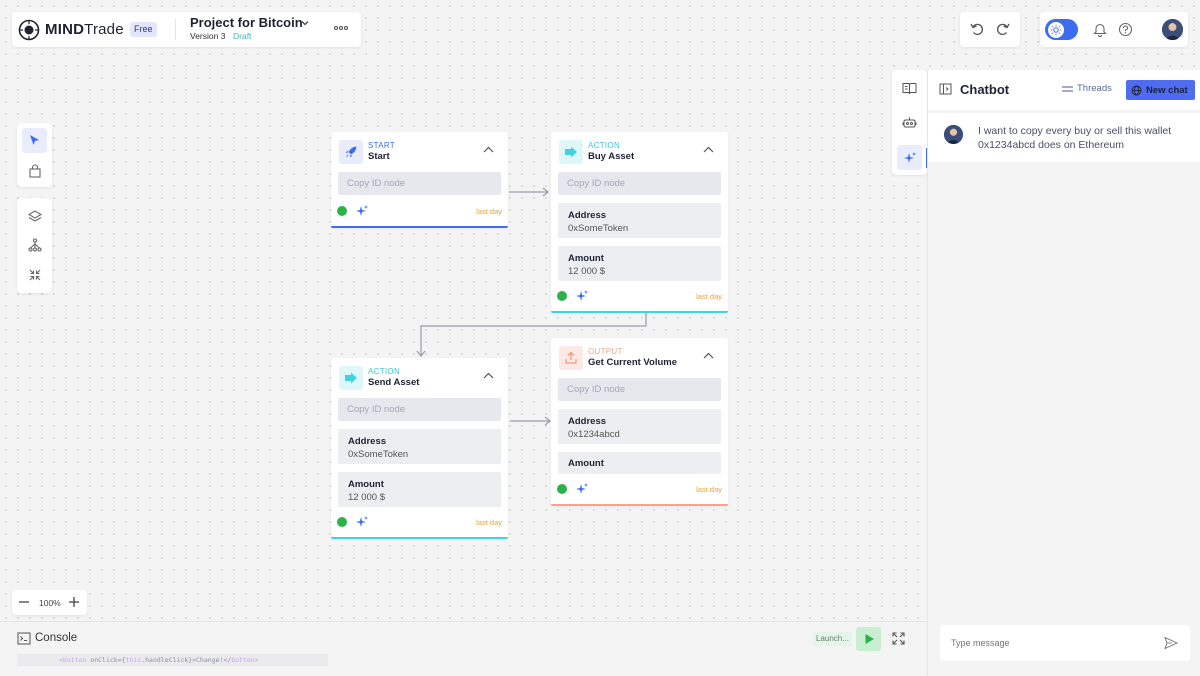 This screenshot has width=1200, height=676. I want to click on chevron-down-icon, so click(305, 23).